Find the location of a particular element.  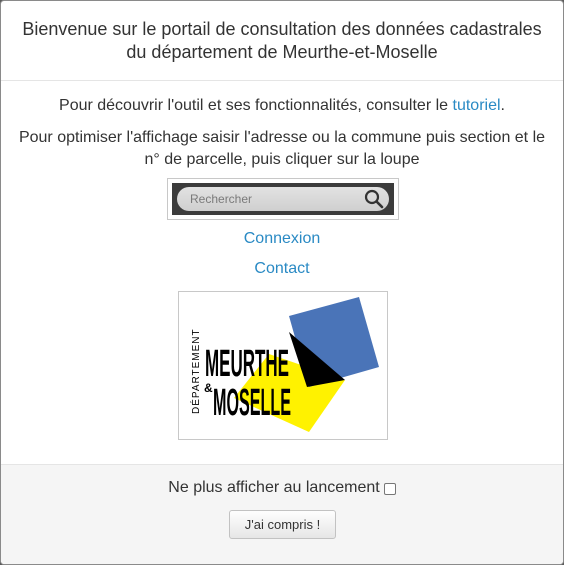

tutorial-suffix-text: . is located at coordinates (502, 105).